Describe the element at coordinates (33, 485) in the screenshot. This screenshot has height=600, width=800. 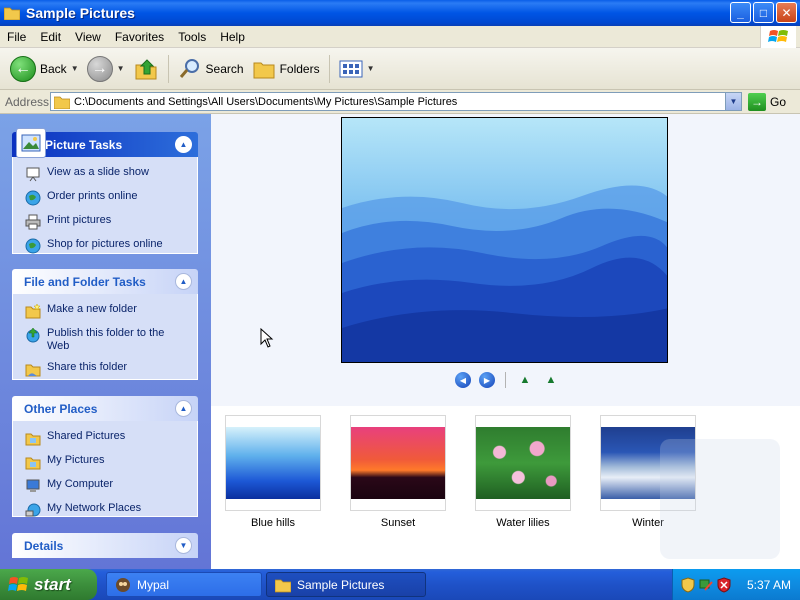
I see `computer-icon` at that location.